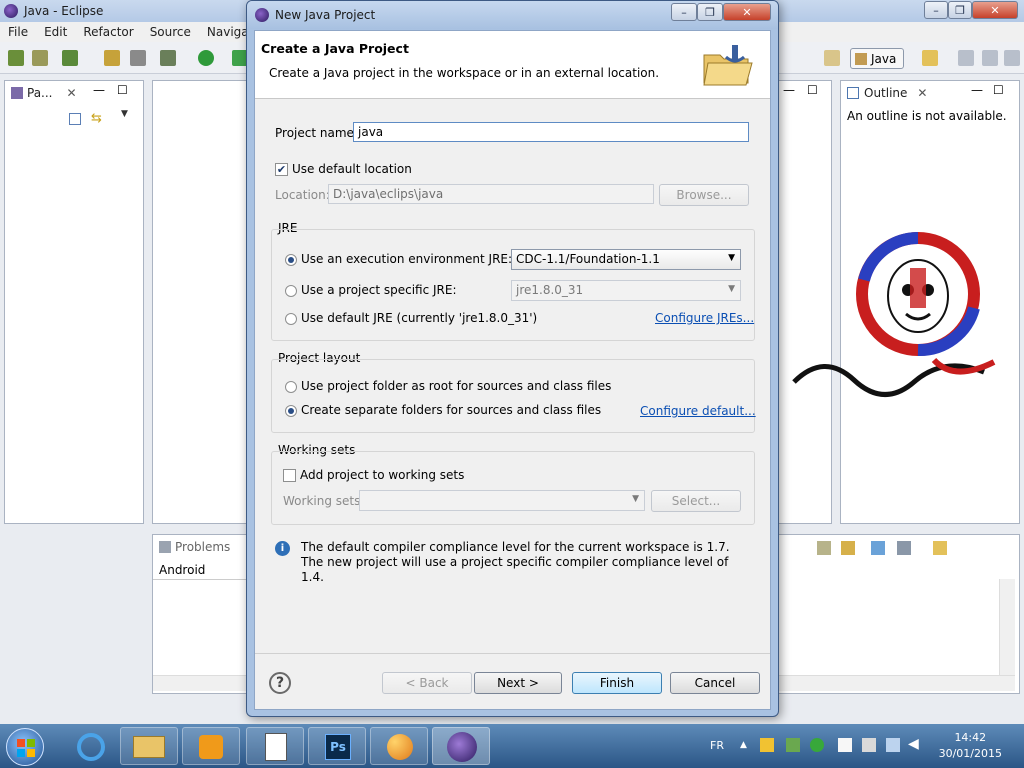 This screenshot has height=768, width=1024. What do you see at coordinates (182, 570) in the screenshot?
I see `problems-row: Android` at bounding box center [182, 570].